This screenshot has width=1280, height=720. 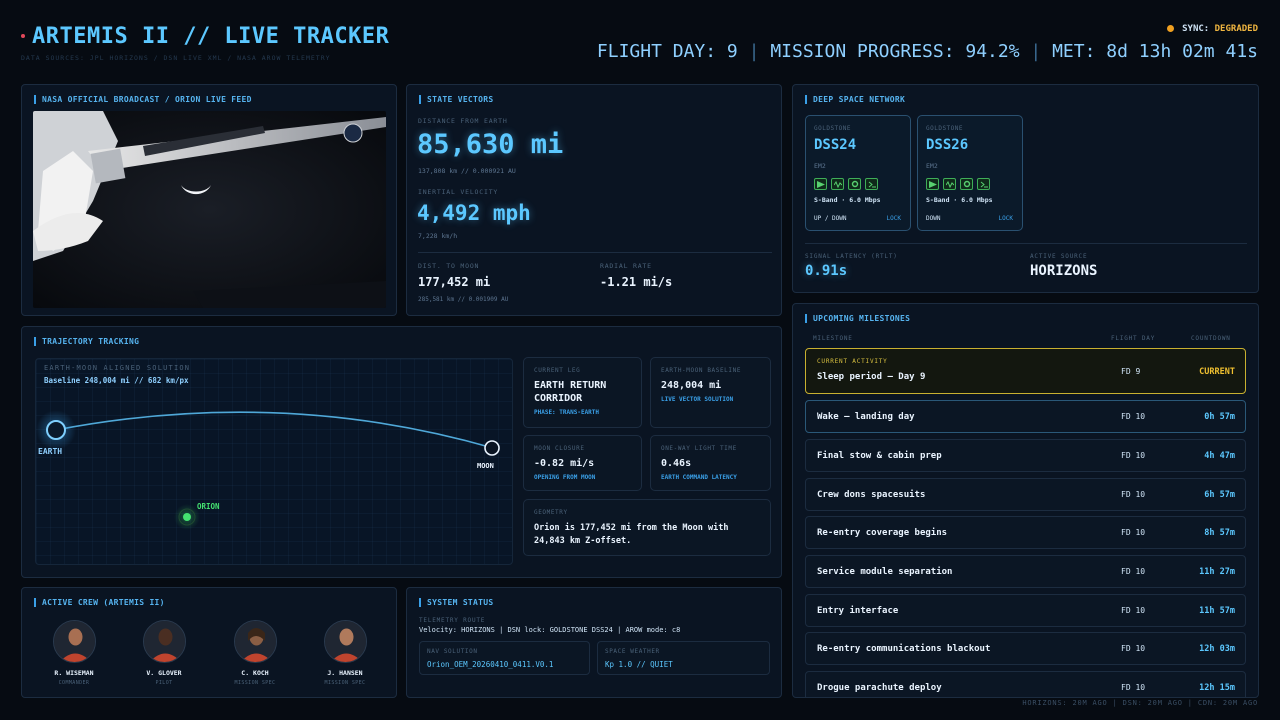 What do you see at coordinates (187, 517) in the screenshot?
I see `orion-marker` at bounding box center [187, 517].